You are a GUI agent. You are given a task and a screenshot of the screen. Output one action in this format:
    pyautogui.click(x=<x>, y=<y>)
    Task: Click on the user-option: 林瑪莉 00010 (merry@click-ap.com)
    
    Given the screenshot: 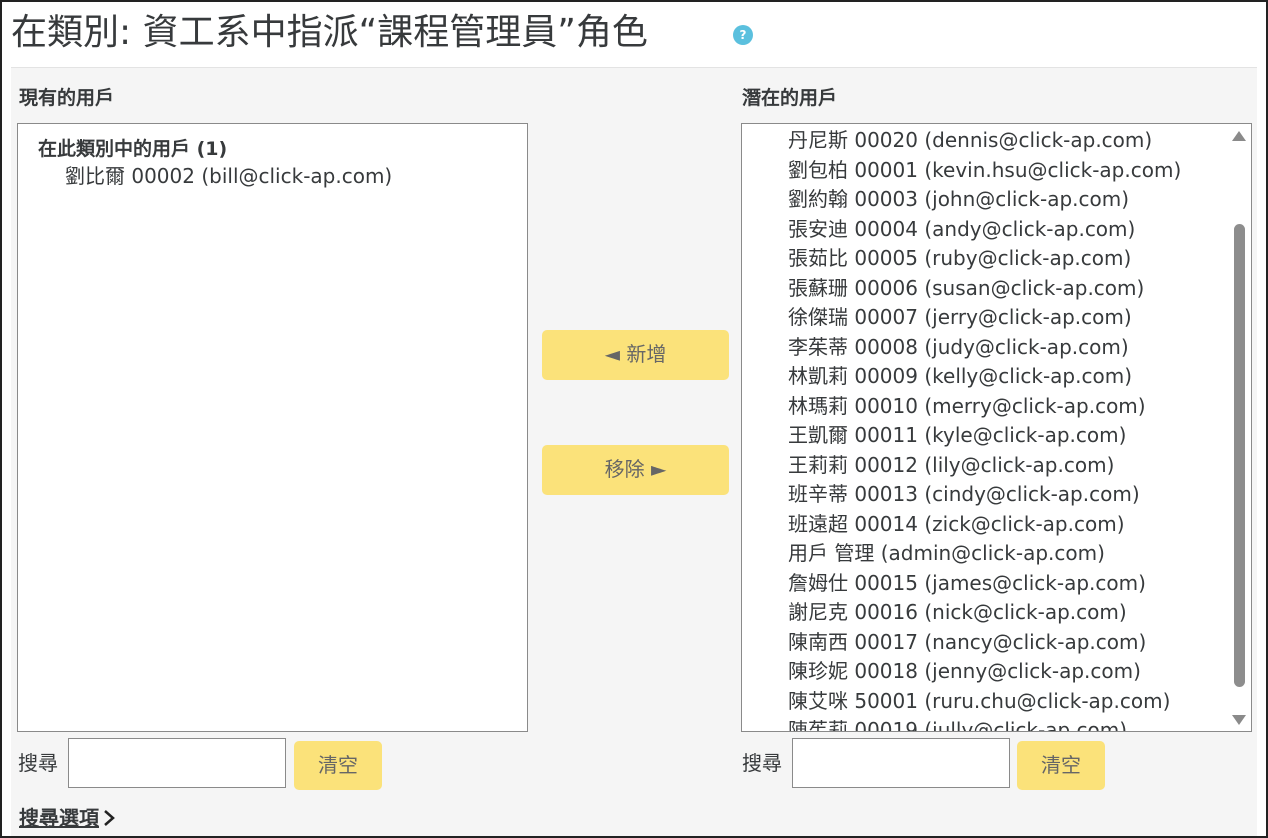 What is the action you would take?
    pyautogui.click(x=967, y=406)
    